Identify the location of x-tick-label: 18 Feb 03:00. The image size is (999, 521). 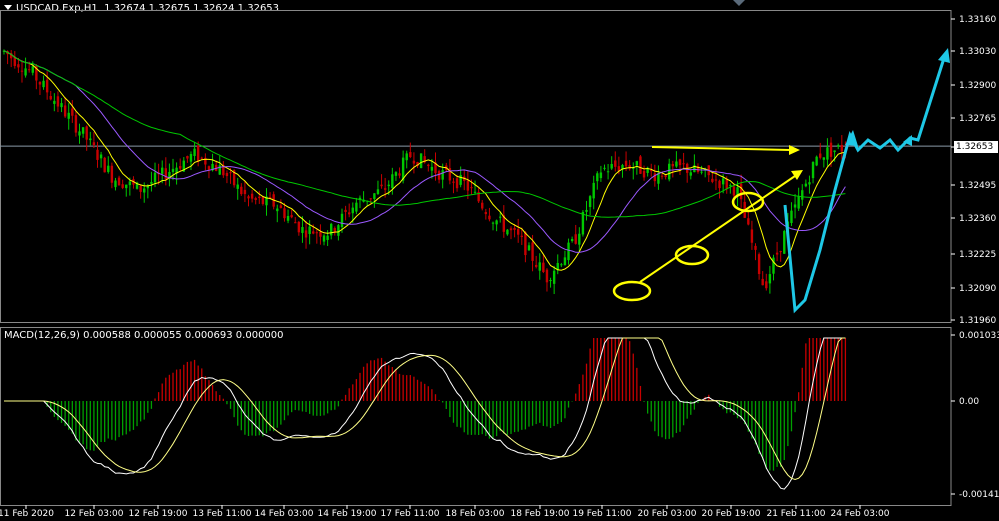
(474, 514).